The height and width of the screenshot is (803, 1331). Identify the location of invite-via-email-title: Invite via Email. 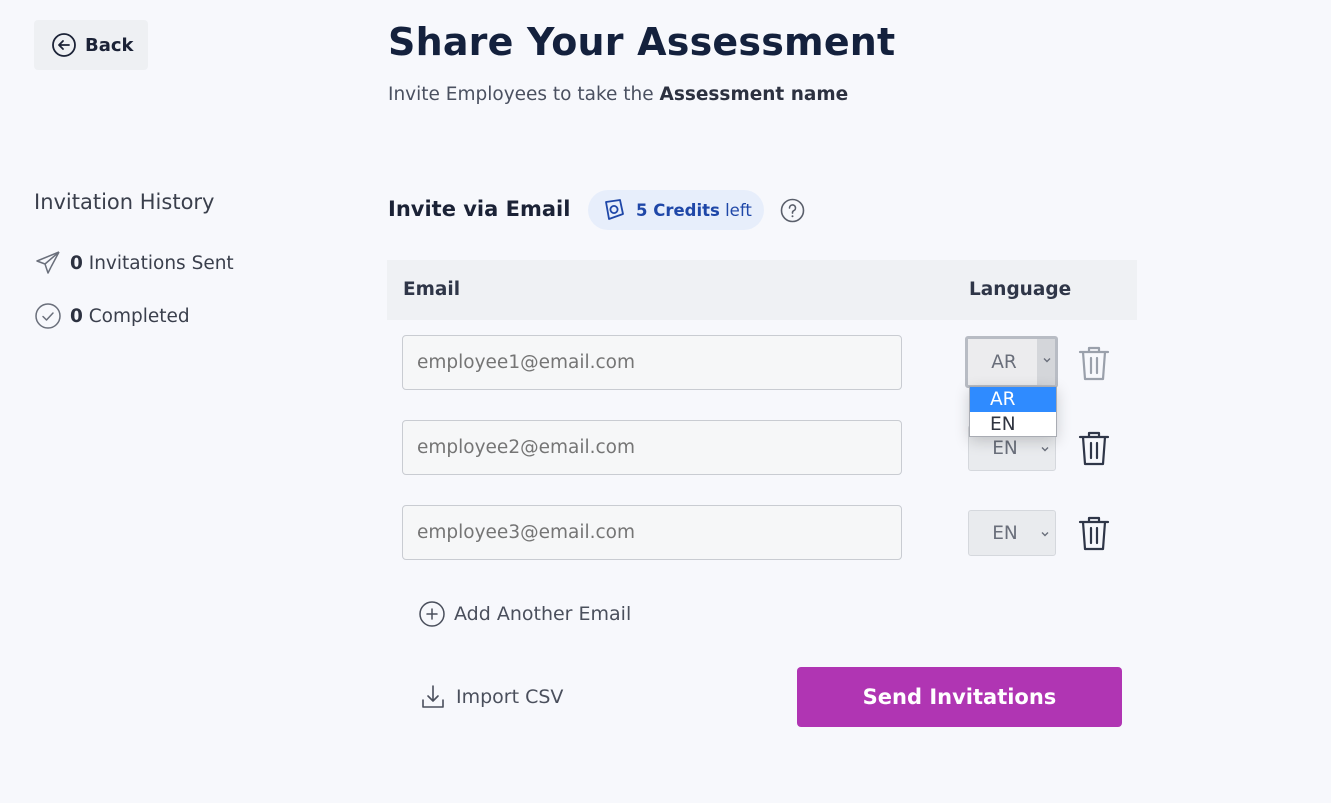
(479, 209).